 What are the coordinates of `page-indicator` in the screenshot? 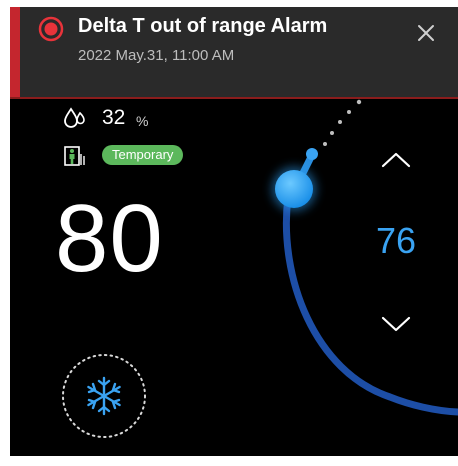 It's located at (252, 453).